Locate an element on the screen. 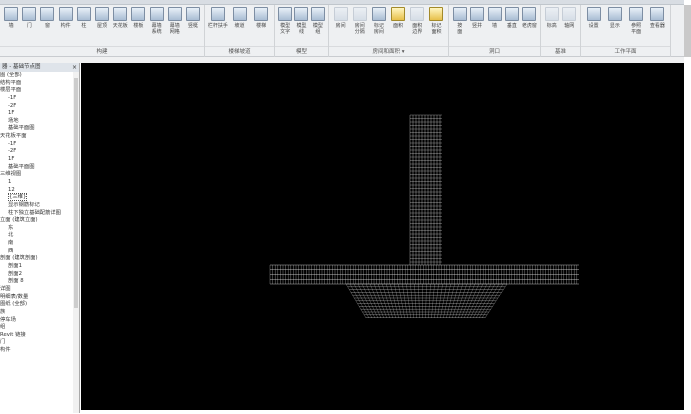 The image size is (691, 414). browser-tree-item: 停车场 is located at coordinates (39, 321).